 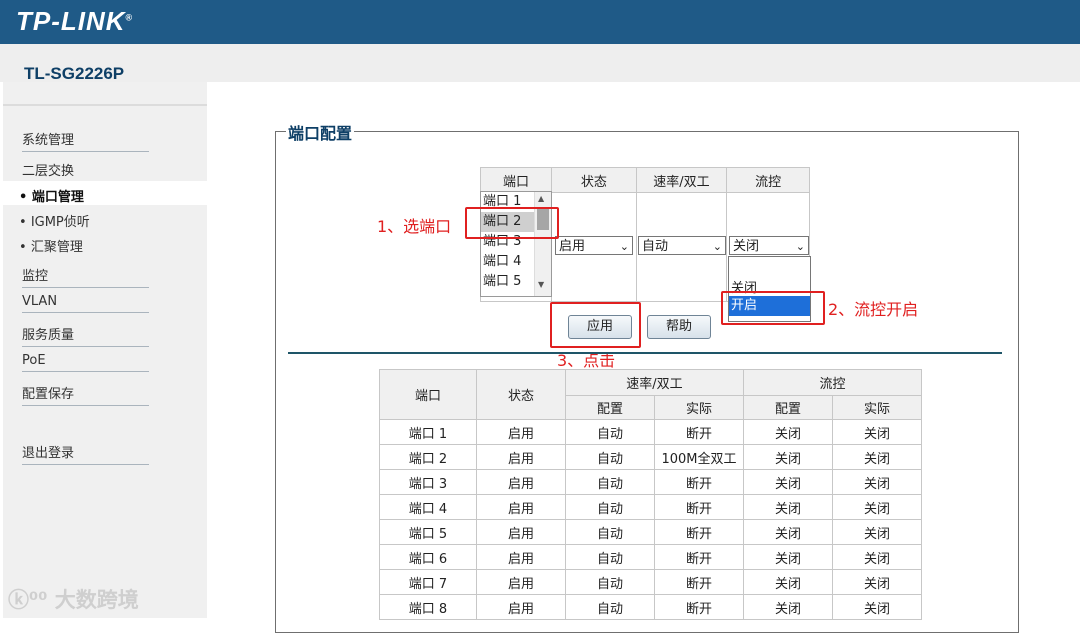 I want to click on table-row: 端口 6 启用 自动 断开 关闭 关闭, so click(x=650, y=557).